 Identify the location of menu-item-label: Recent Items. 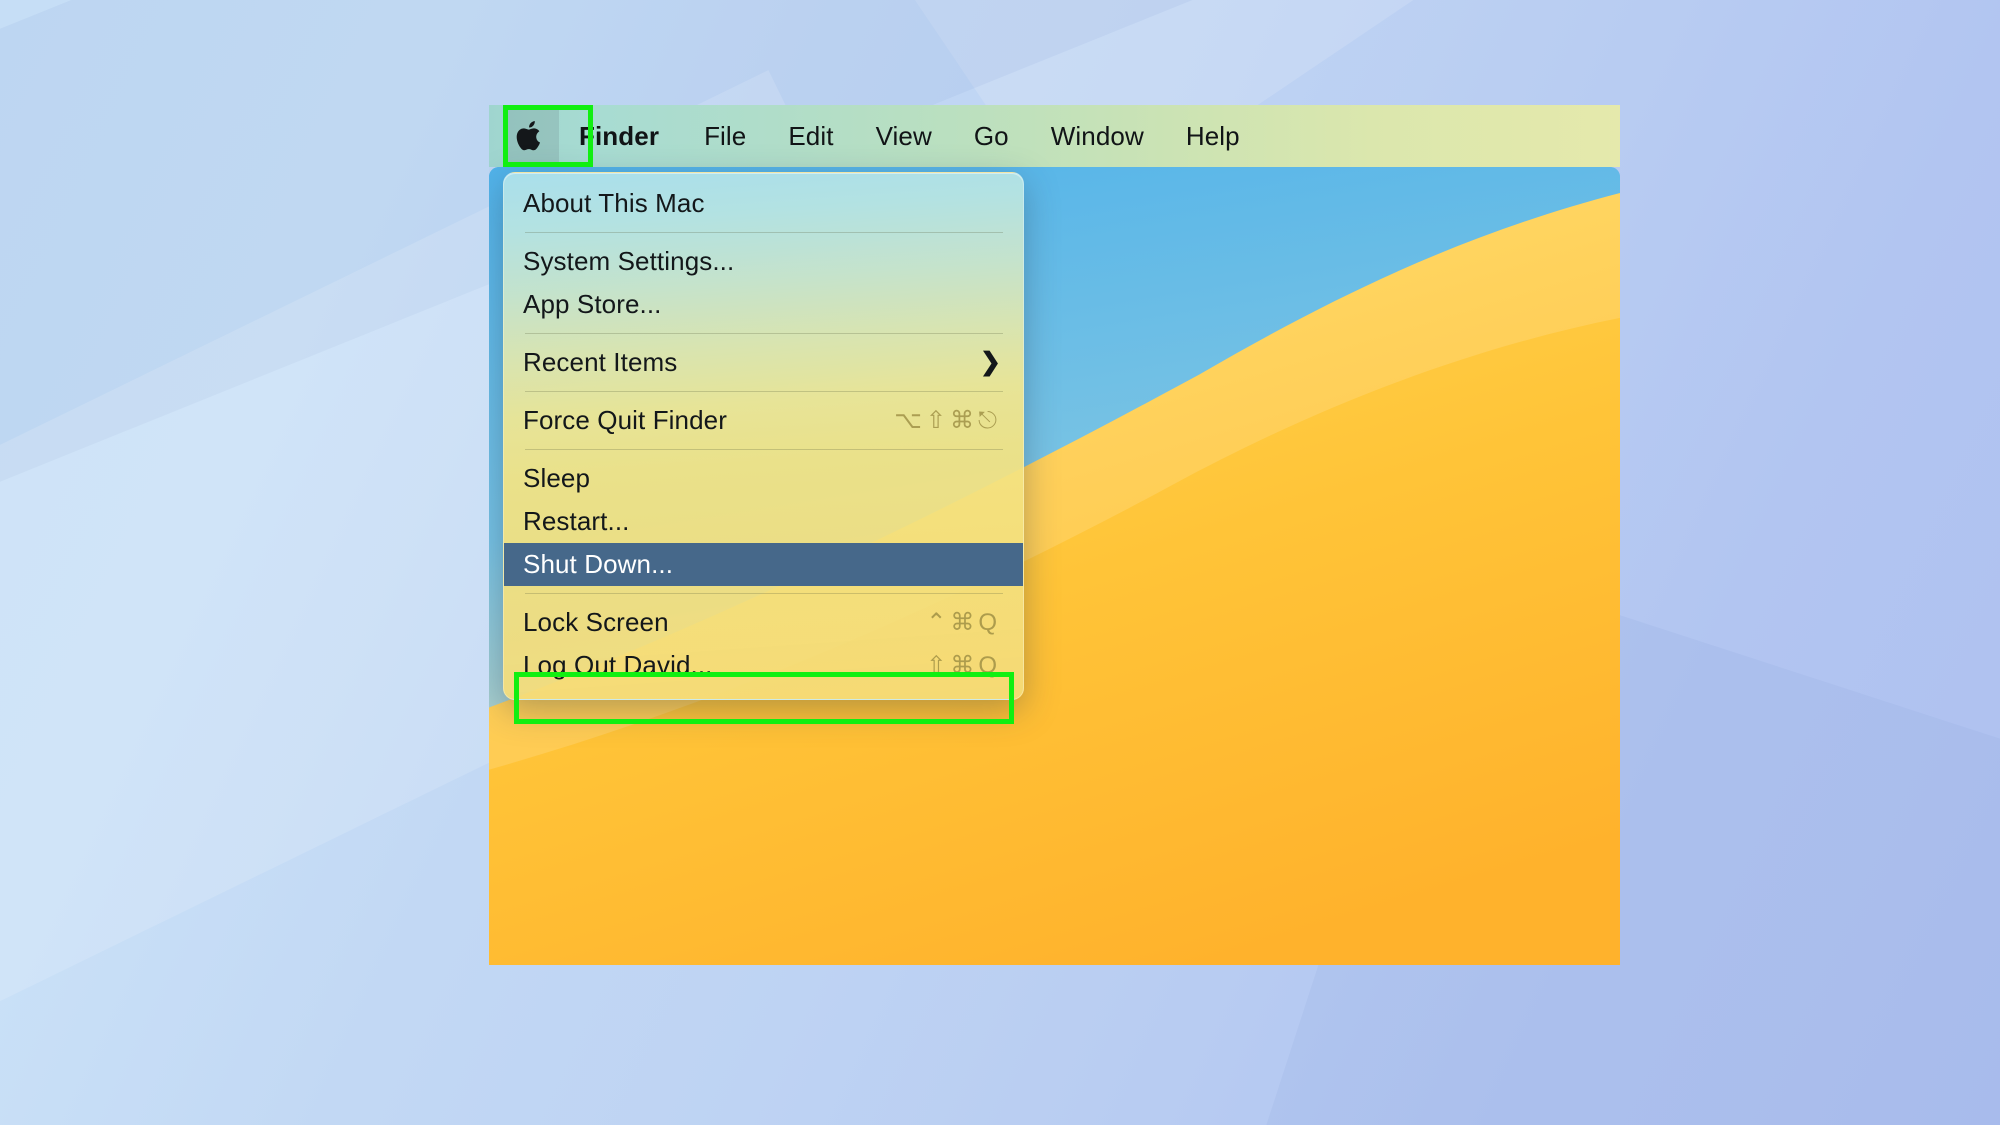
(600, 362).